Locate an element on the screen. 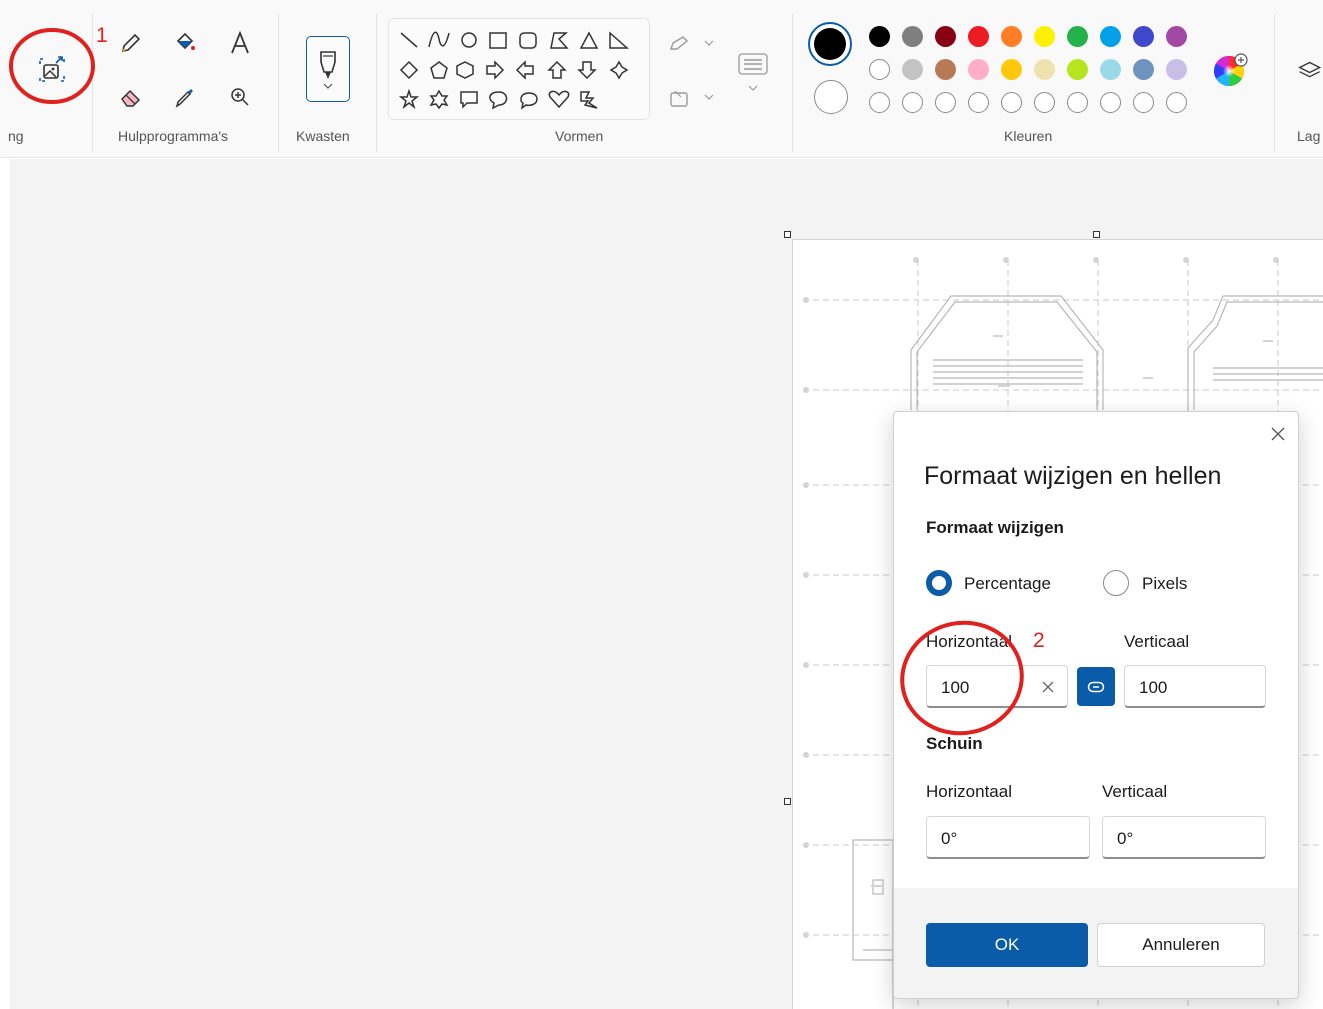 Image resolution: width=1323 pixels, height=1009 pixels. cancel-button: Annuleren is located at coordinates (1181, 945).